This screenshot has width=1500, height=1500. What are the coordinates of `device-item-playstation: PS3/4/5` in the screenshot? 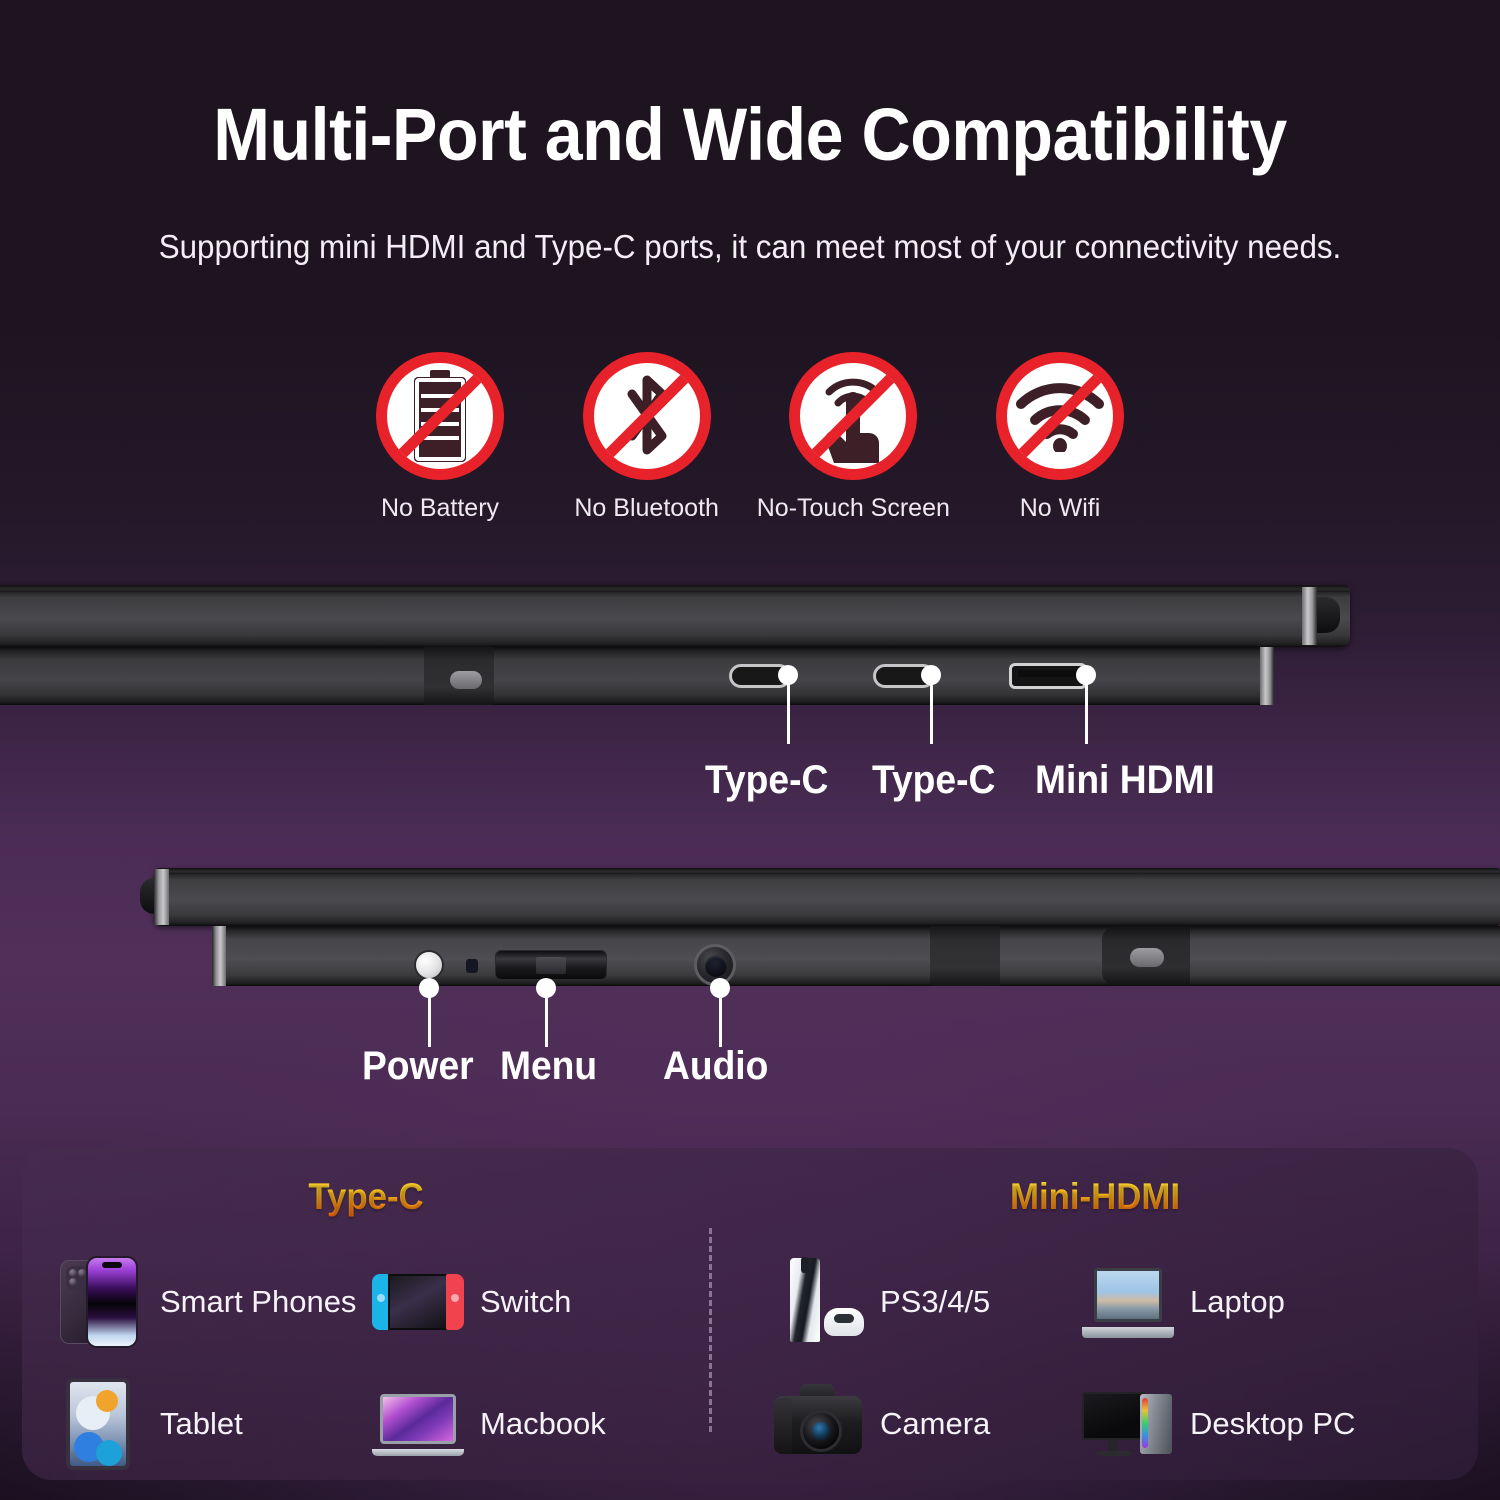 It's located at (881, 1302).